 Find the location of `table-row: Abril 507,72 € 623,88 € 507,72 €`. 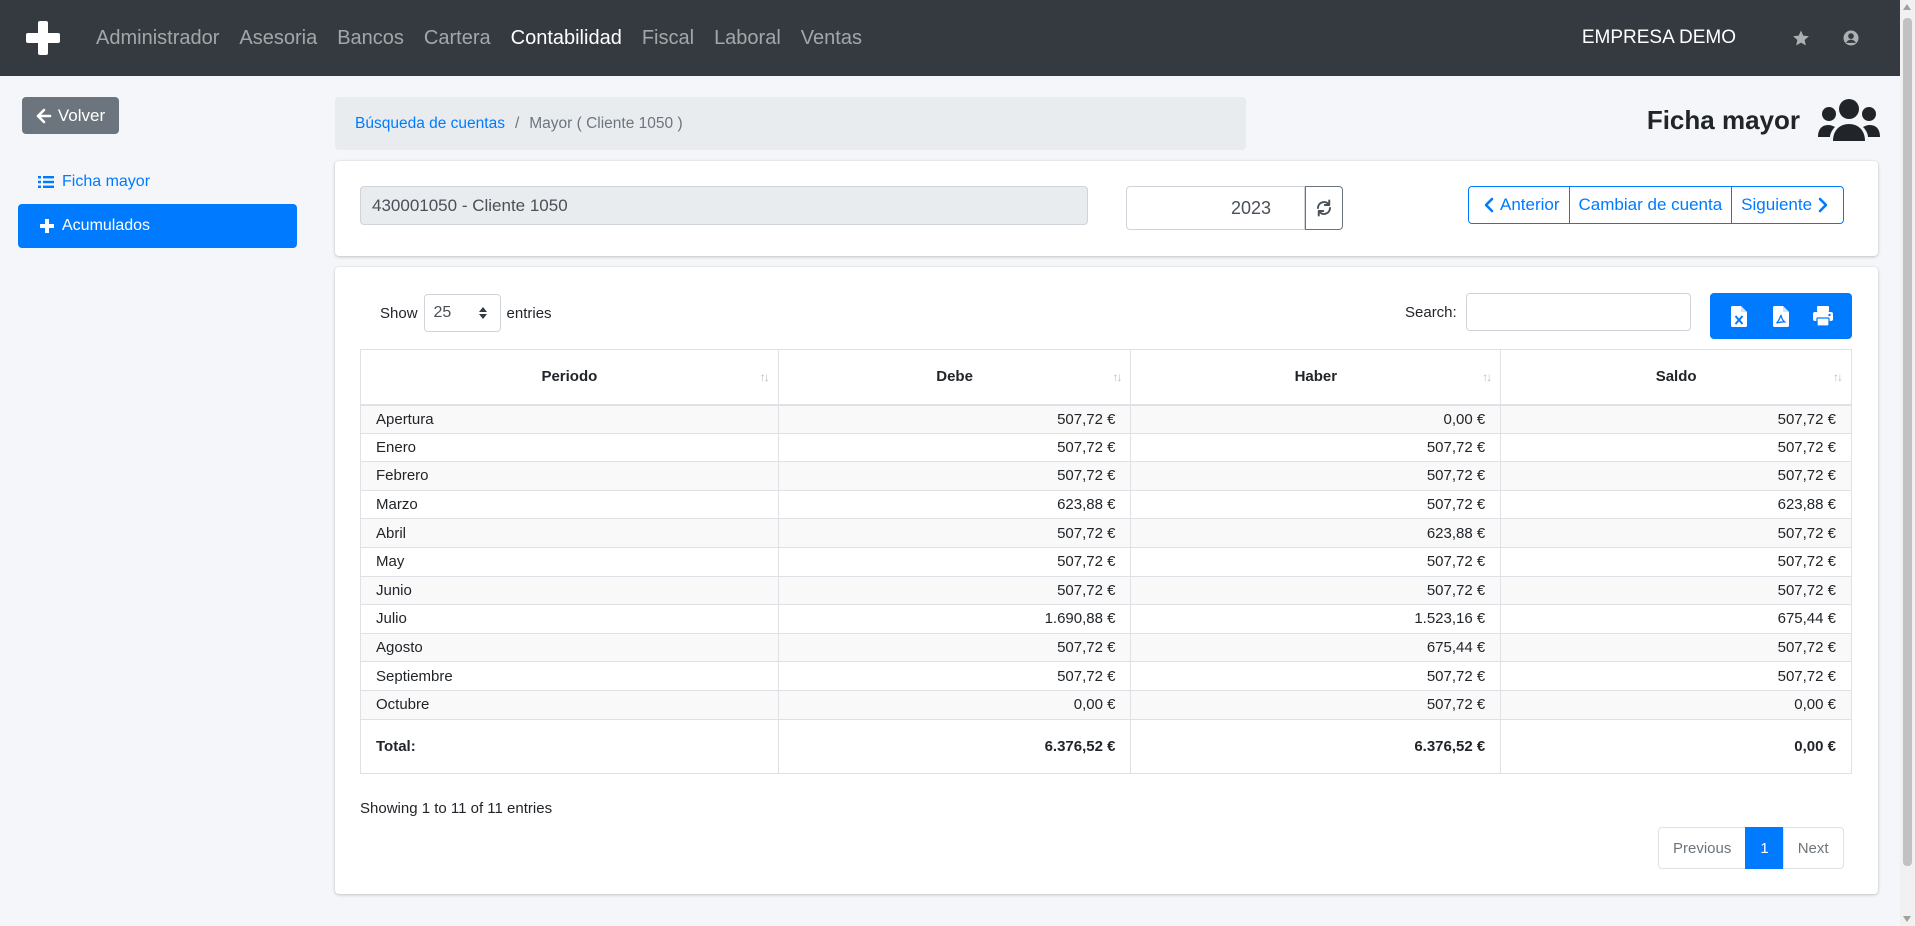

table-row: Abril 507,72 € 623,88 € 507,72 € is located at coordinates (1106, 533).